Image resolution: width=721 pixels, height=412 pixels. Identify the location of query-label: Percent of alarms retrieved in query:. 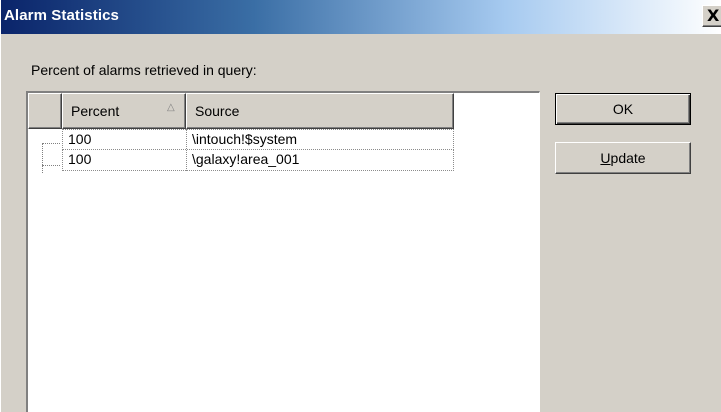
(144, 70).